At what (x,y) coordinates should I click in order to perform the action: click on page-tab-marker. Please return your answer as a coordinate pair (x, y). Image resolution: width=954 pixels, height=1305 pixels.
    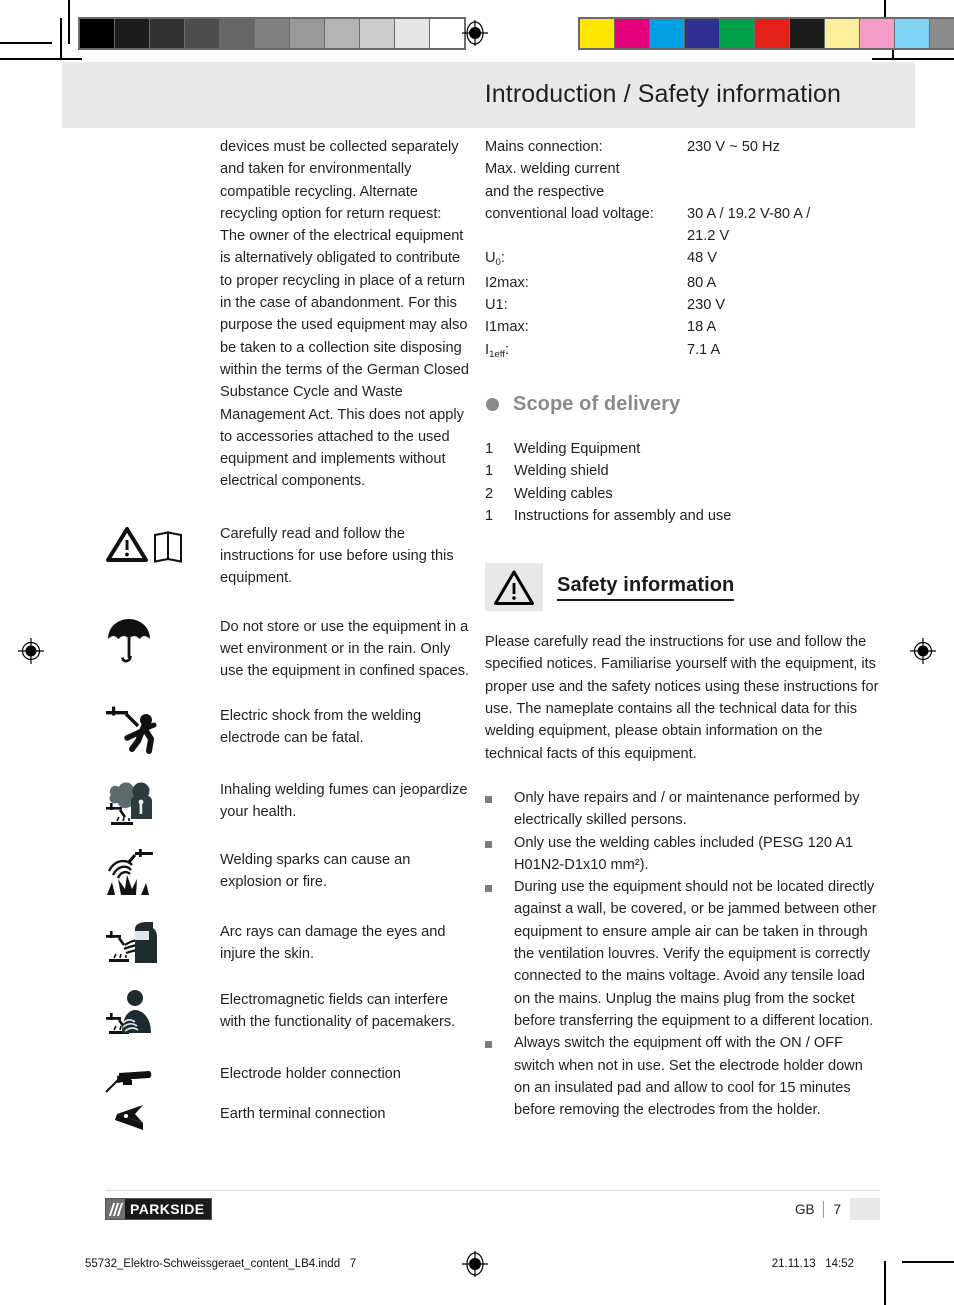
    Looking at the image, I should click on (865, 1209).